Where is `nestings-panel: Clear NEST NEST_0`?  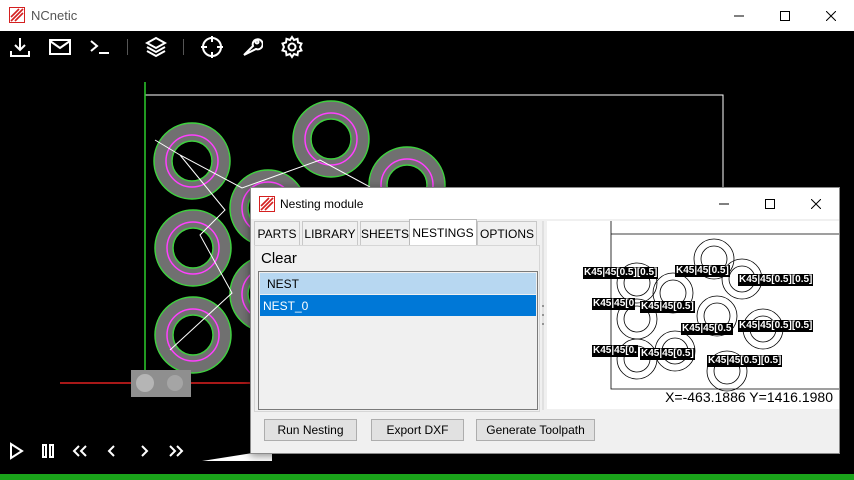
nestings-panel: Clear NEST NEST_0 is located at coordinates (397, 328).